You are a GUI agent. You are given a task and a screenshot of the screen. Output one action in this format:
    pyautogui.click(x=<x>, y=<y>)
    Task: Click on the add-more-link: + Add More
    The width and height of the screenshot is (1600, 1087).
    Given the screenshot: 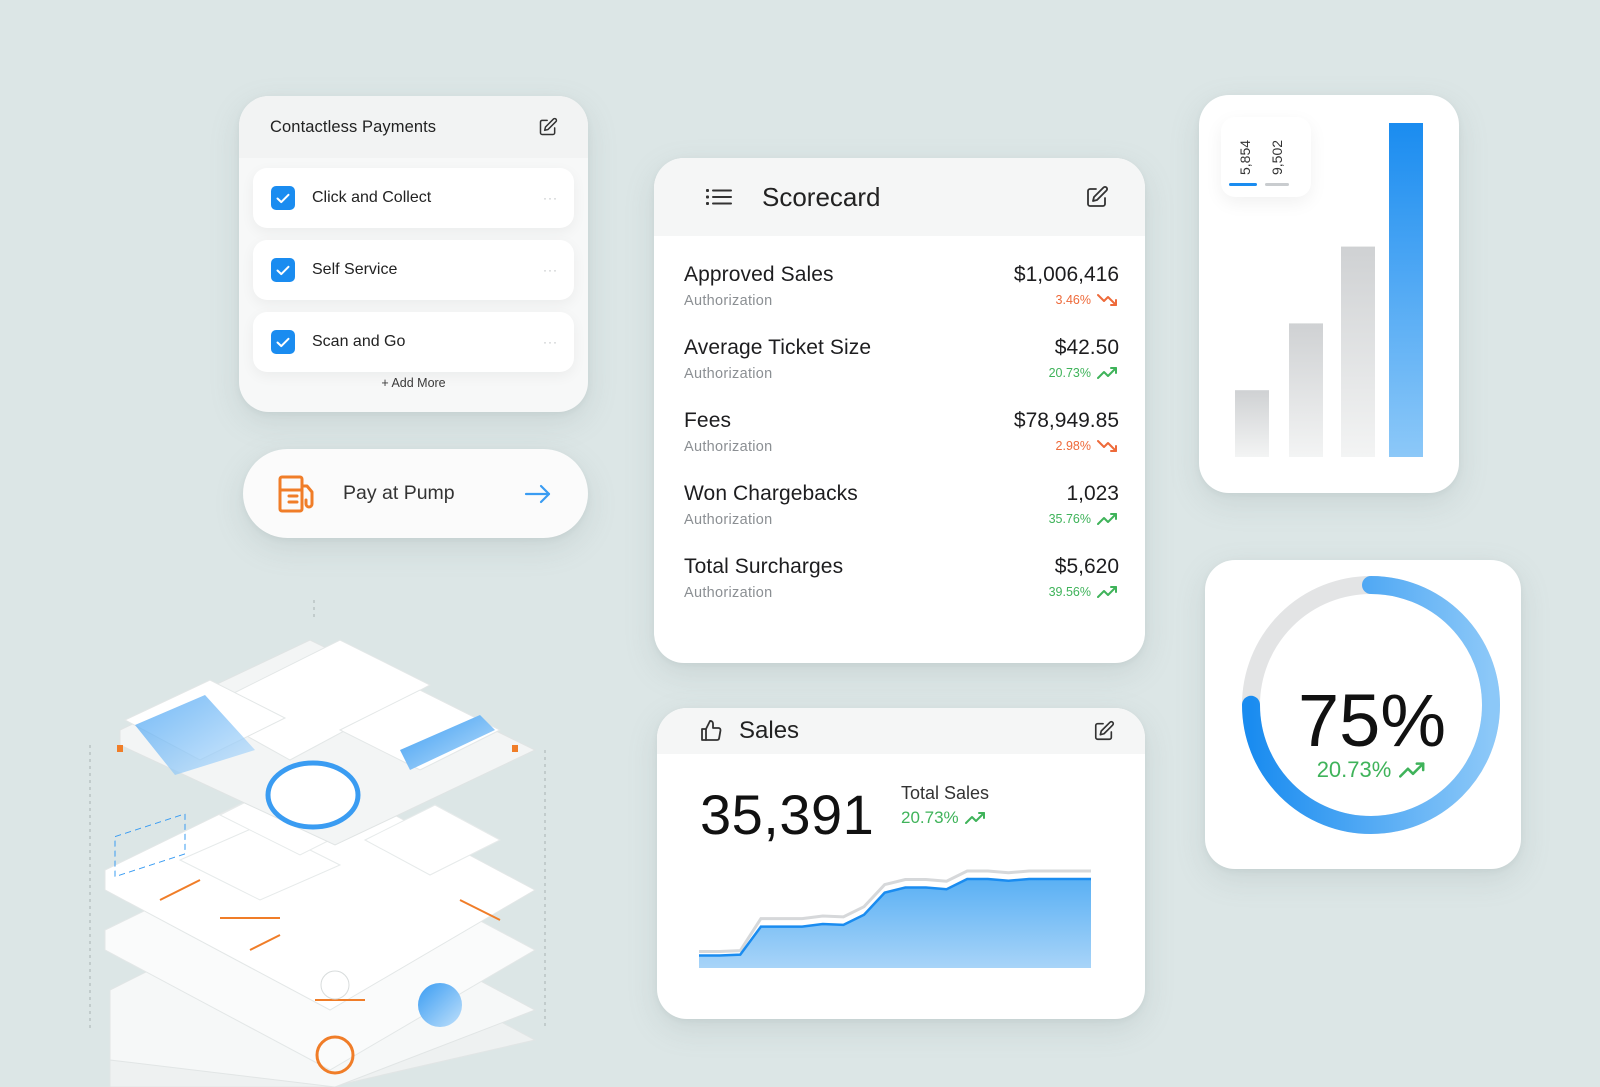 What is the action you would take?
    pyautogui.click(x=413, y=383)
    